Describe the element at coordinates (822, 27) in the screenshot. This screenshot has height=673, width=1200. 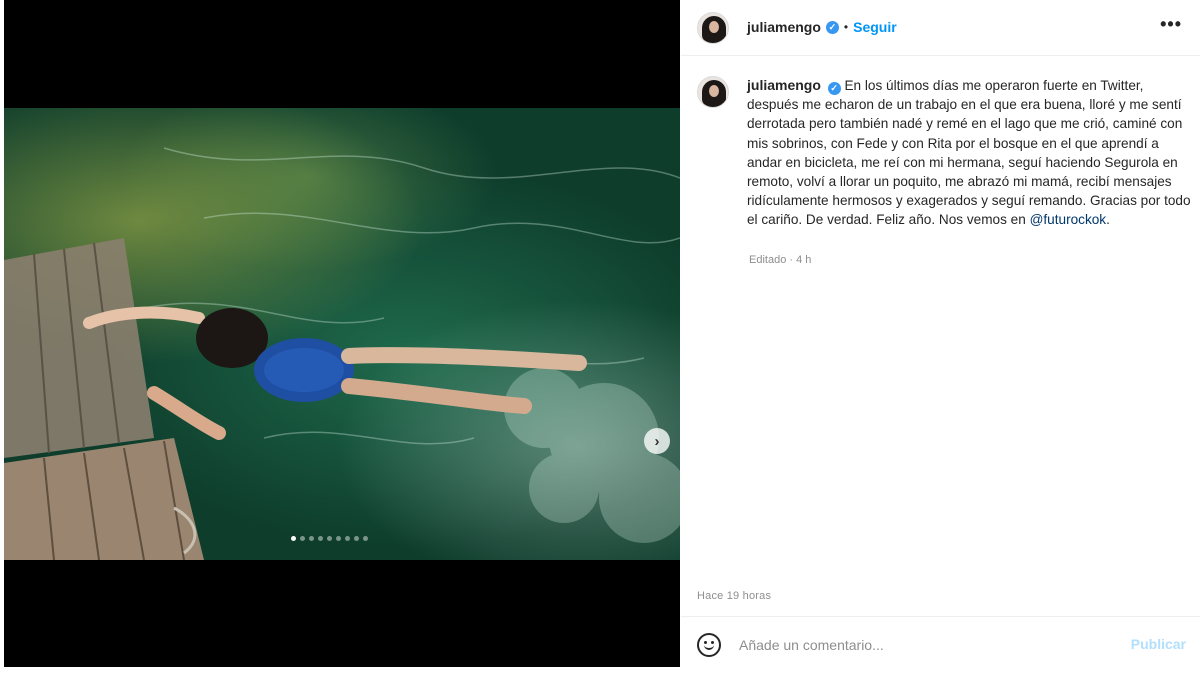
I see `header-user-info: juliamengo ✓ • Seguir` at that location.